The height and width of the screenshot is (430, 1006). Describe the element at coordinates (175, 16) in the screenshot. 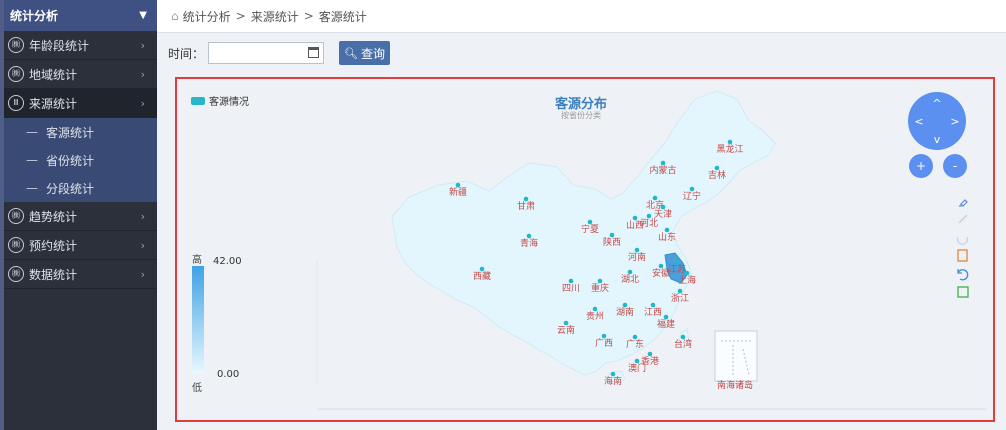

I see `home-icon: ⌂` at that location.